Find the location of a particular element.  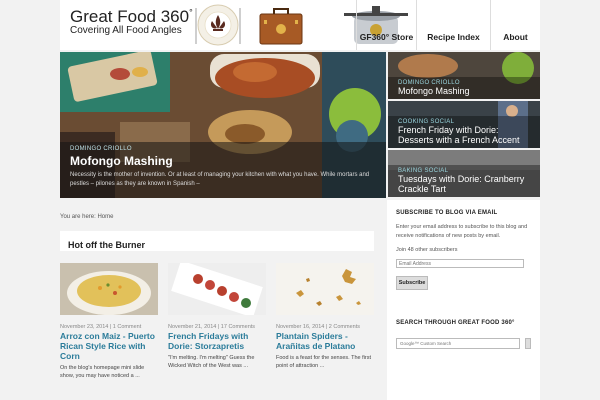

post-meta: November 16, 2014 | 2 Comments is located at coordinates (318, 327).